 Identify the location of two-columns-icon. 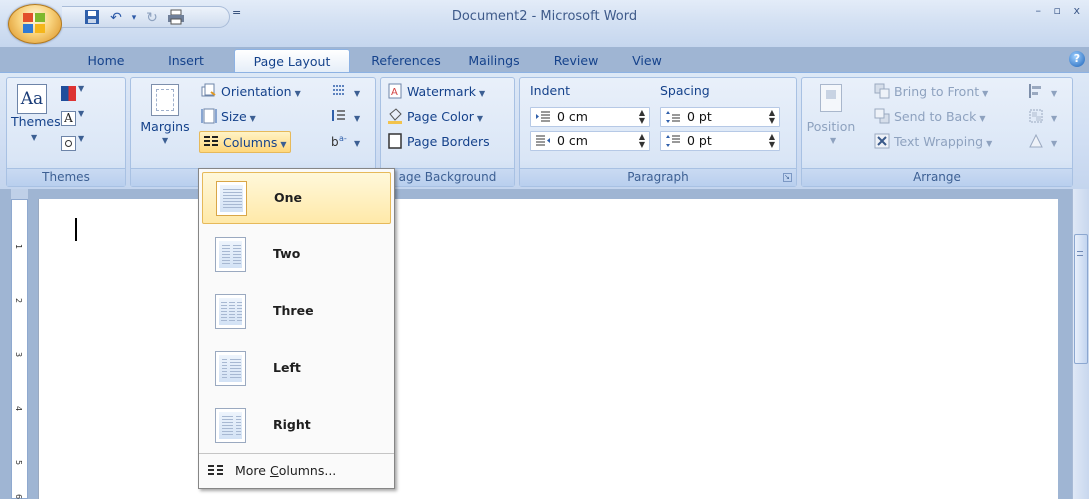
(230, 254).